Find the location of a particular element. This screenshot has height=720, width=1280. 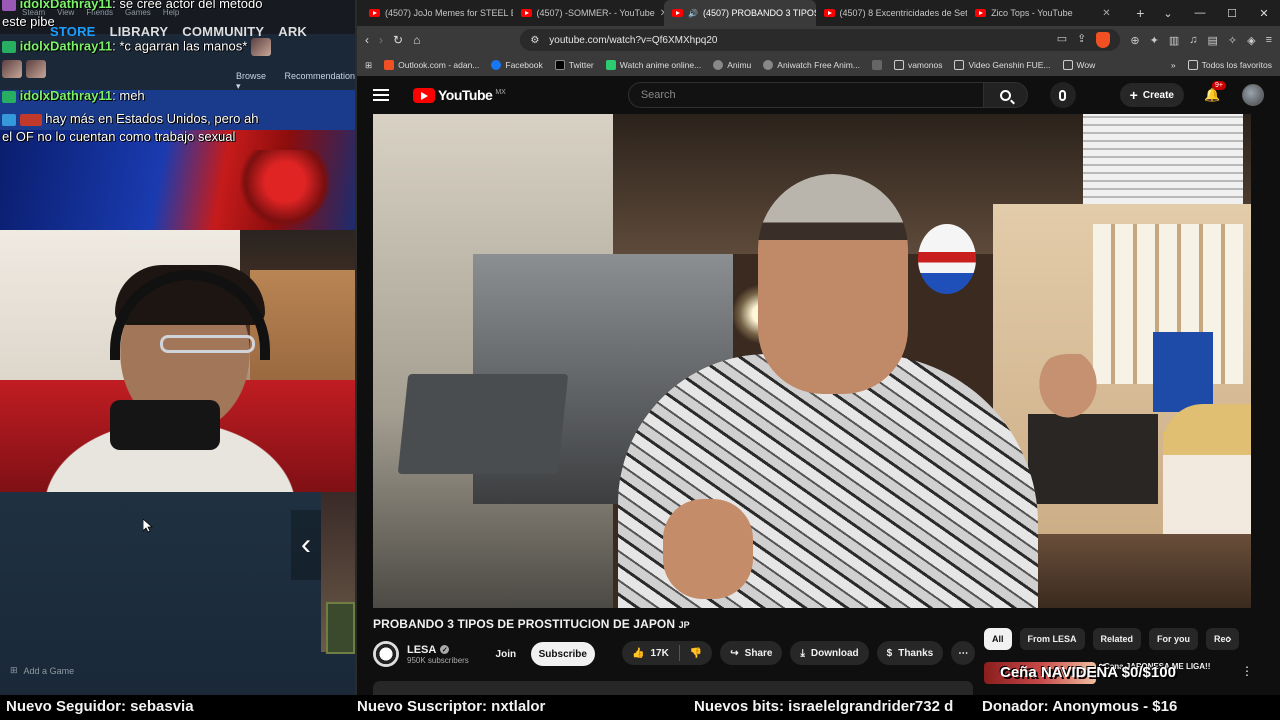

chat-text: *c agarran las manos* is located at coordinates (183, 46).